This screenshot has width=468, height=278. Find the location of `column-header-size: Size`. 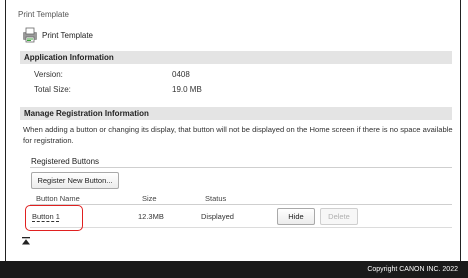

column-header-size: Size is located at coordinates (149, 198).